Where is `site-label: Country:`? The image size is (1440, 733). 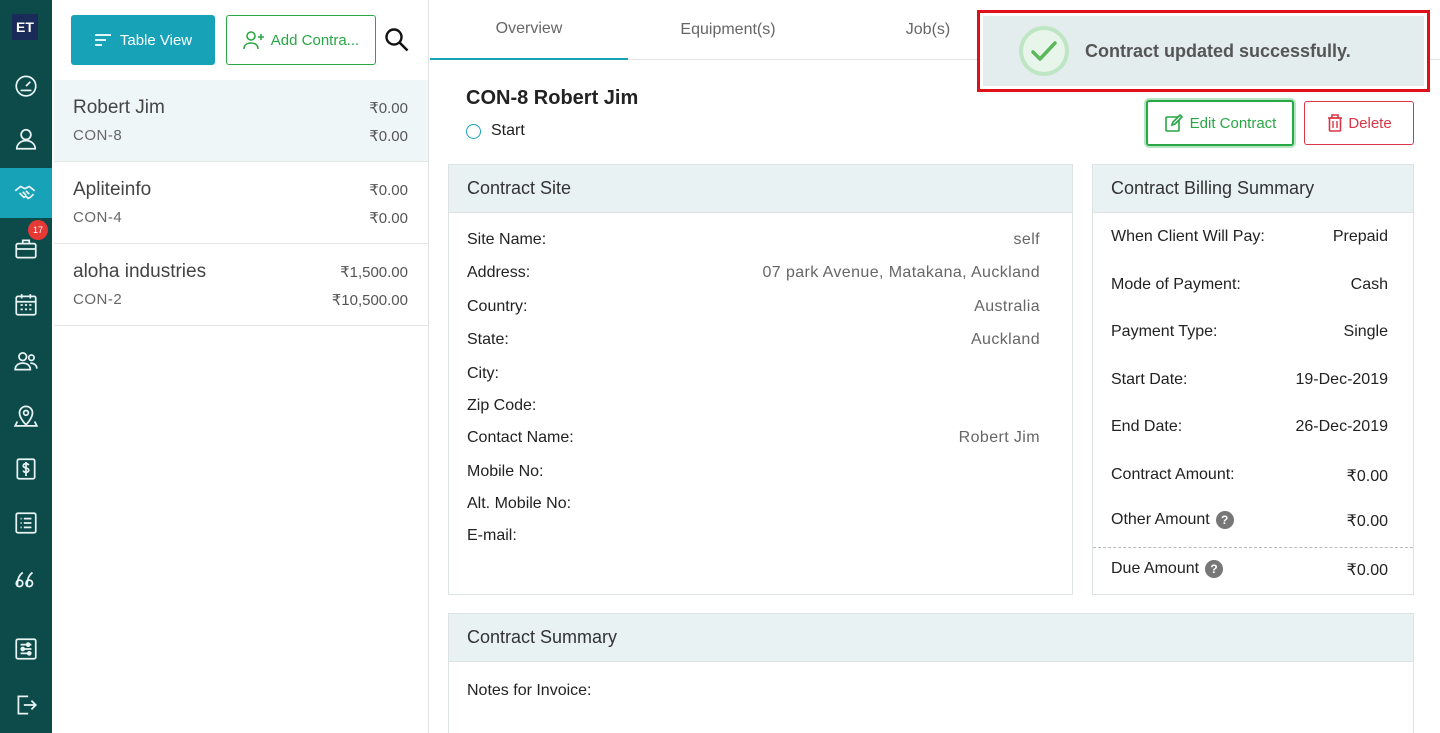 site-label: Country: is located at coordinates (497, 306).